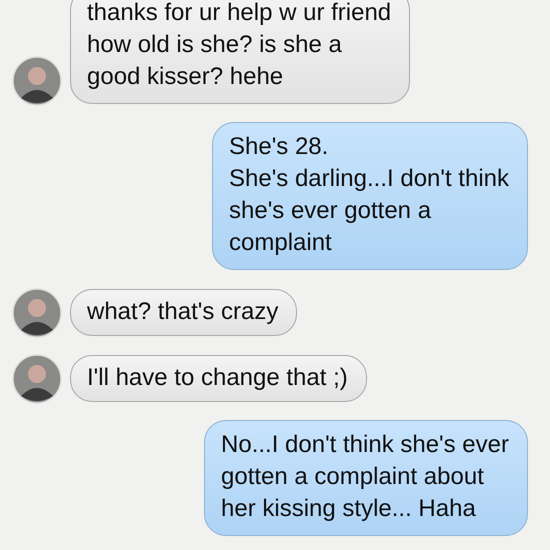  What do you see at coordinates (240, 52) in the screenshot?
I see `received-message: thanks for ur help w ur friend how old is she? is she a good kisser? hehe` at bounding box center [240, 52].